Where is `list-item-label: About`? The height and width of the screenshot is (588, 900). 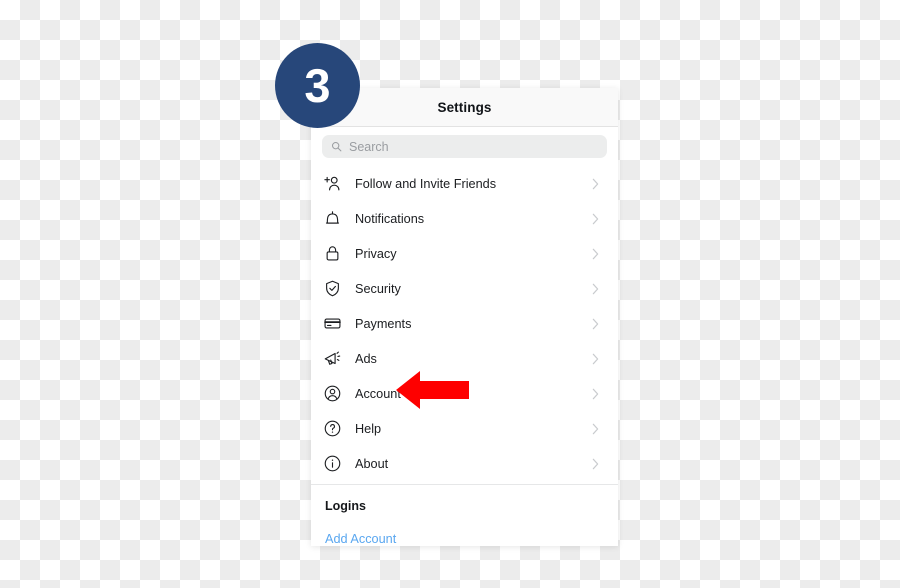 list-item-label: About is located at coordinates (372, 463).